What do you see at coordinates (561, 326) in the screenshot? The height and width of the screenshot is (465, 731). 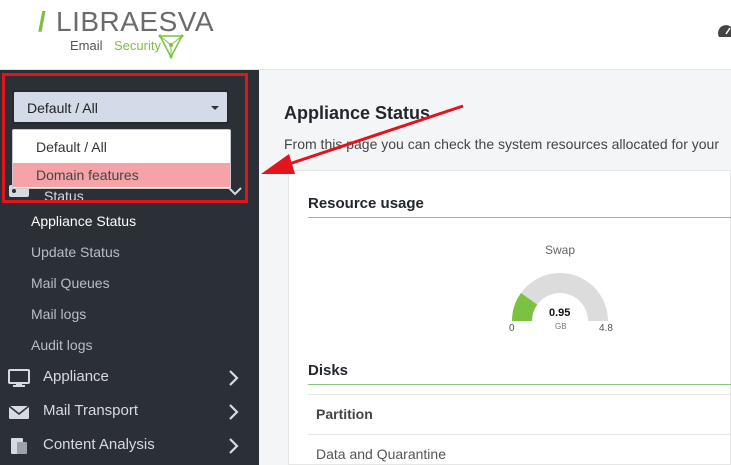 I see `gauge-unit: GB` at bounding box center [561, 326].